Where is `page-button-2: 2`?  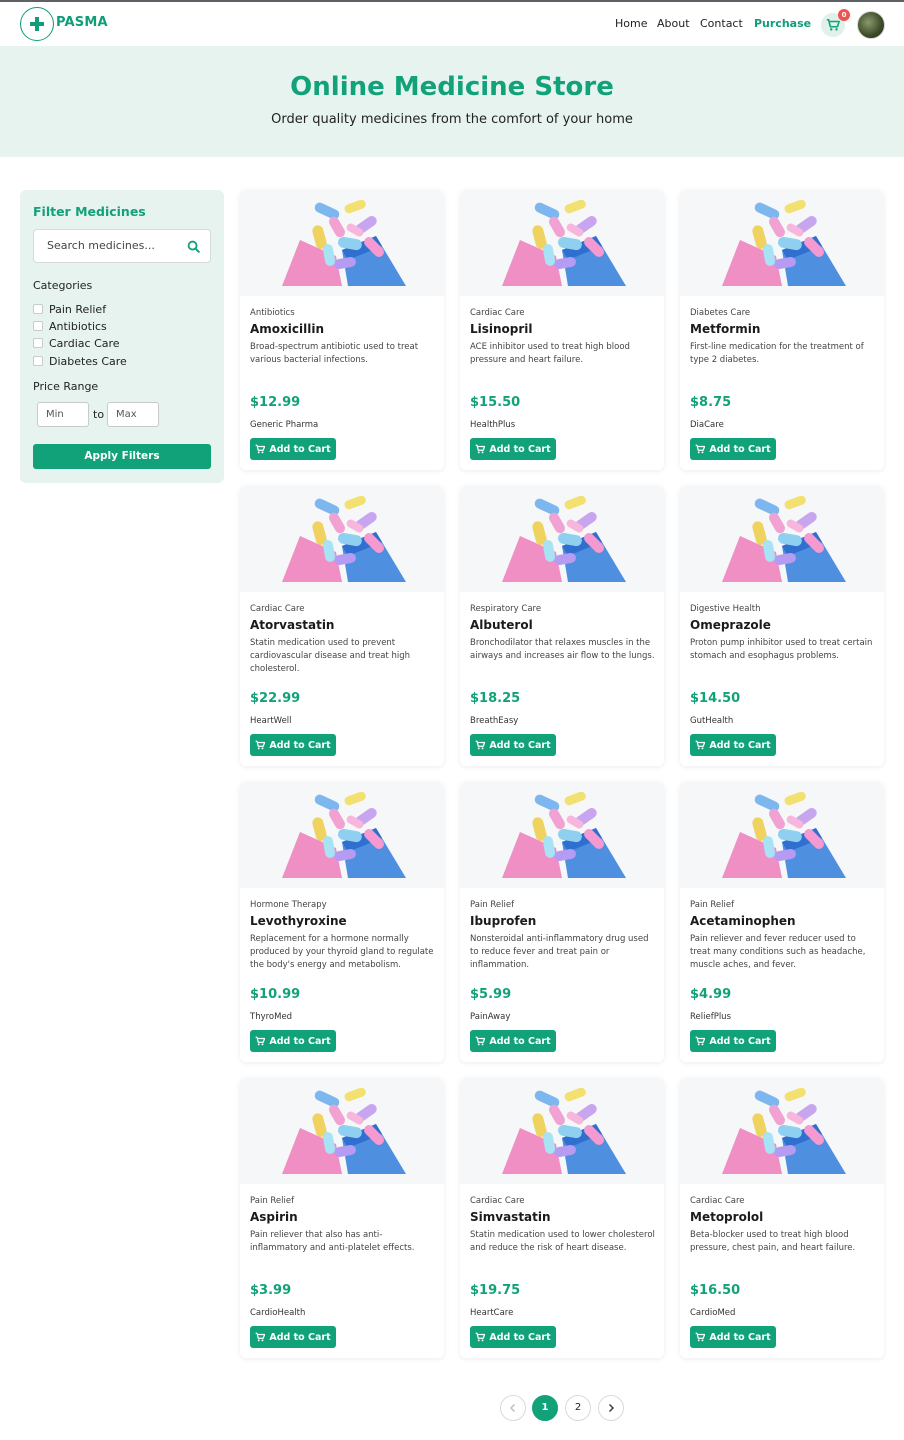 page-button-2: 2 is located at coordinates (578, 1408).